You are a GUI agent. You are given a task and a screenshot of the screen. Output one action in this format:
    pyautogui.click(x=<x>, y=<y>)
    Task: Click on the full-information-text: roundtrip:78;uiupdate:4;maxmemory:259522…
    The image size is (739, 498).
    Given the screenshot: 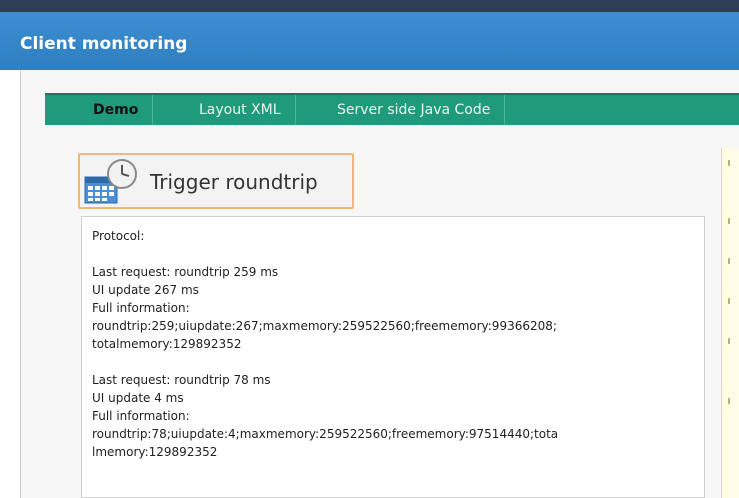 What is the action you would take?
    pyautogui.click(x=325, y=434)
    